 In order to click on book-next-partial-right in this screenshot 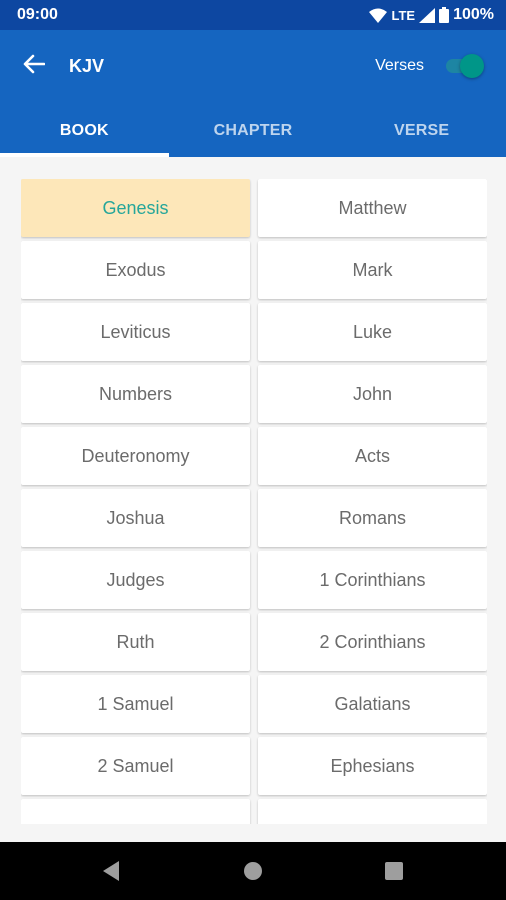, I will do `click(372, 811)`.